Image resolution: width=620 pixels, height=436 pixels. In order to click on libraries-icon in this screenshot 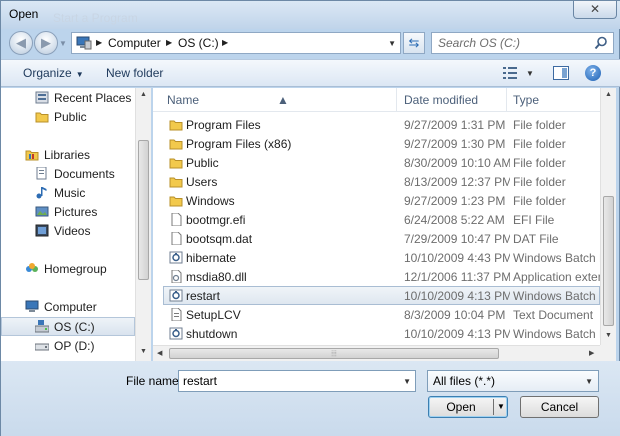, I will do `click(32, 155)`.